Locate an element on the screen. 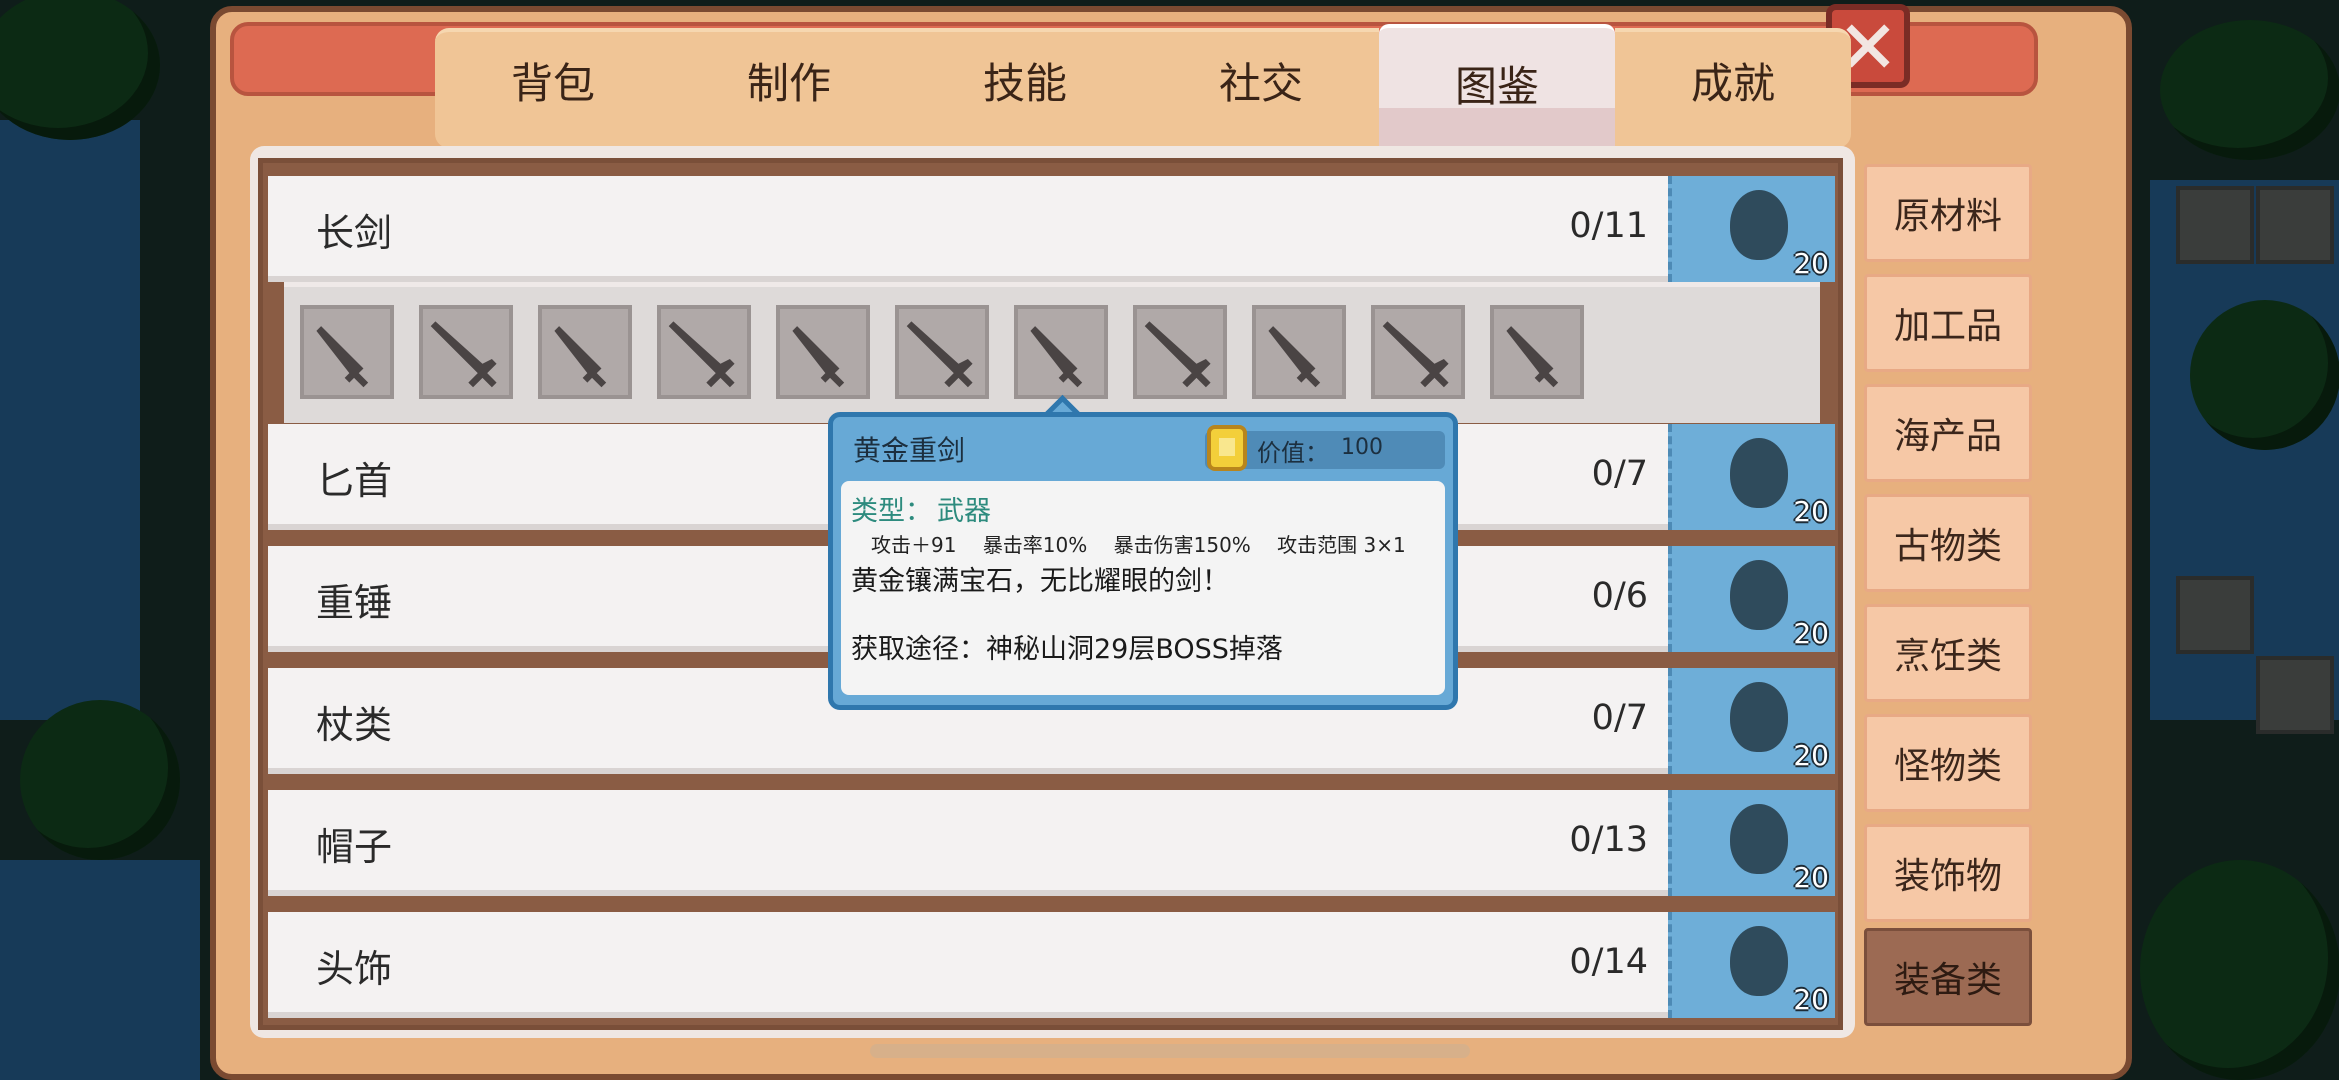 The image size is (2339, 1080). side-category-processed: 加工品 is located at coordinates (1948, 323).